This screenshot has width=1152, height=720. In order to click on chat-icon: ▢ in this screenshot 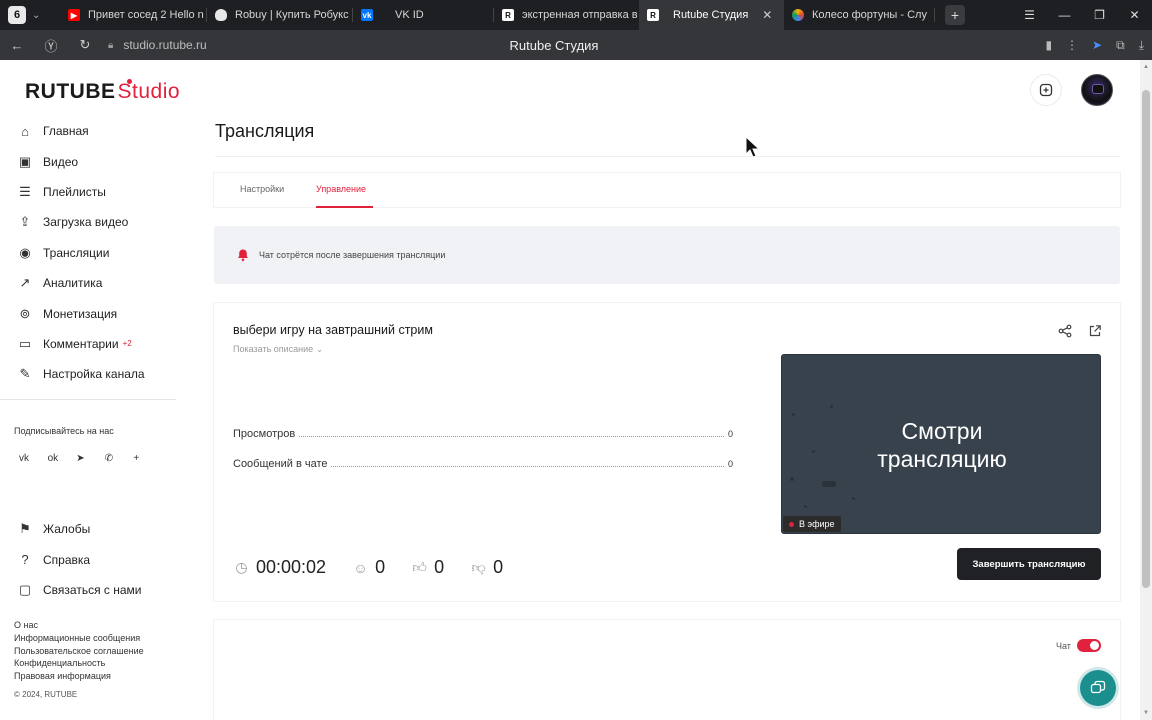, I will do `click(25, 589)`.